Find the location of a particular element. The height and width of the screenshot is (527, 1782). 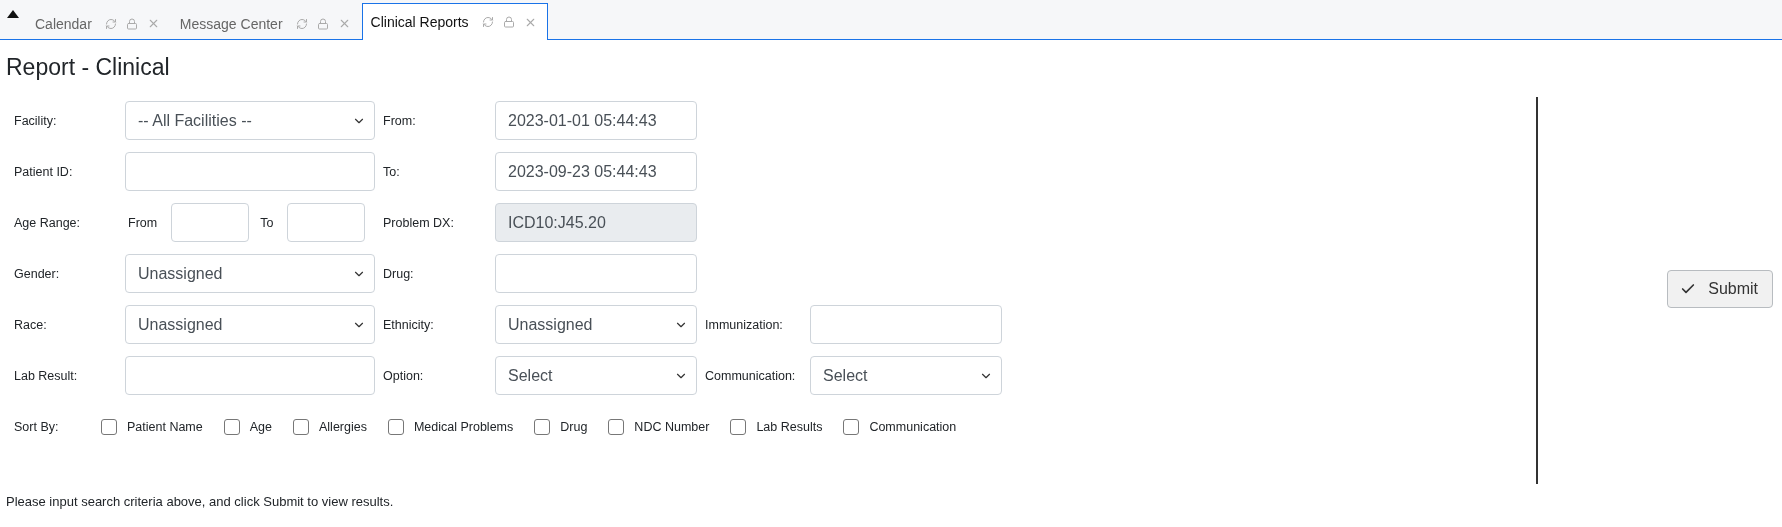

field-label: Race: is located at coordinates (31, 324).